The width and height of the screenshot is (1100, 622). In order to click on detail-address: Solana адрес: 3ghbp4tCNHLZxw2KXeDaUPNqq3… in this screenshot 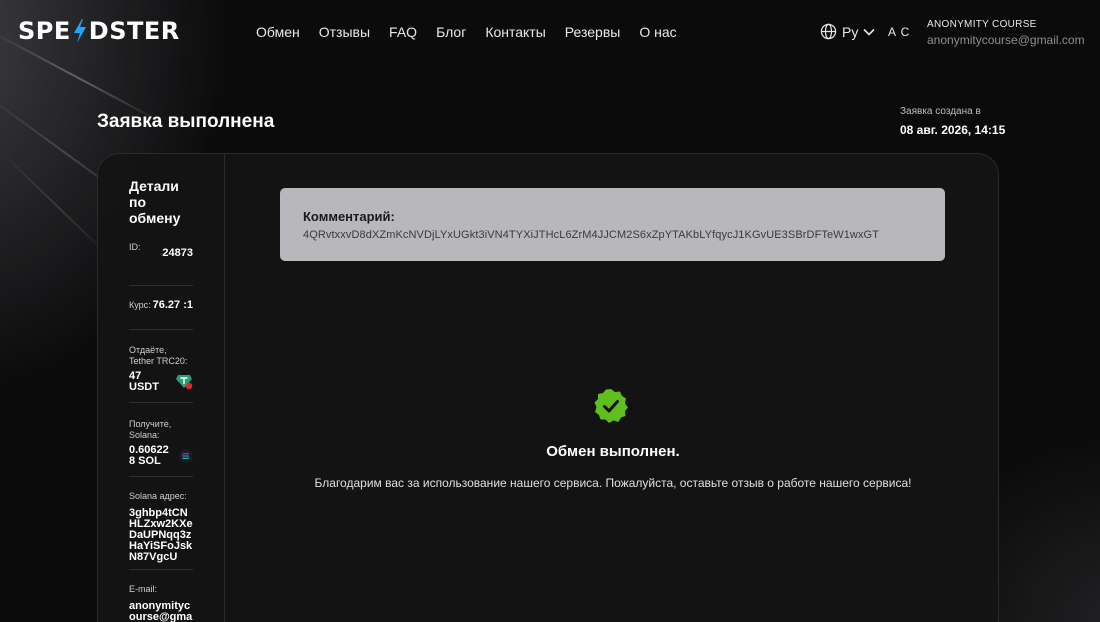, I will do `click(161, 523)`.